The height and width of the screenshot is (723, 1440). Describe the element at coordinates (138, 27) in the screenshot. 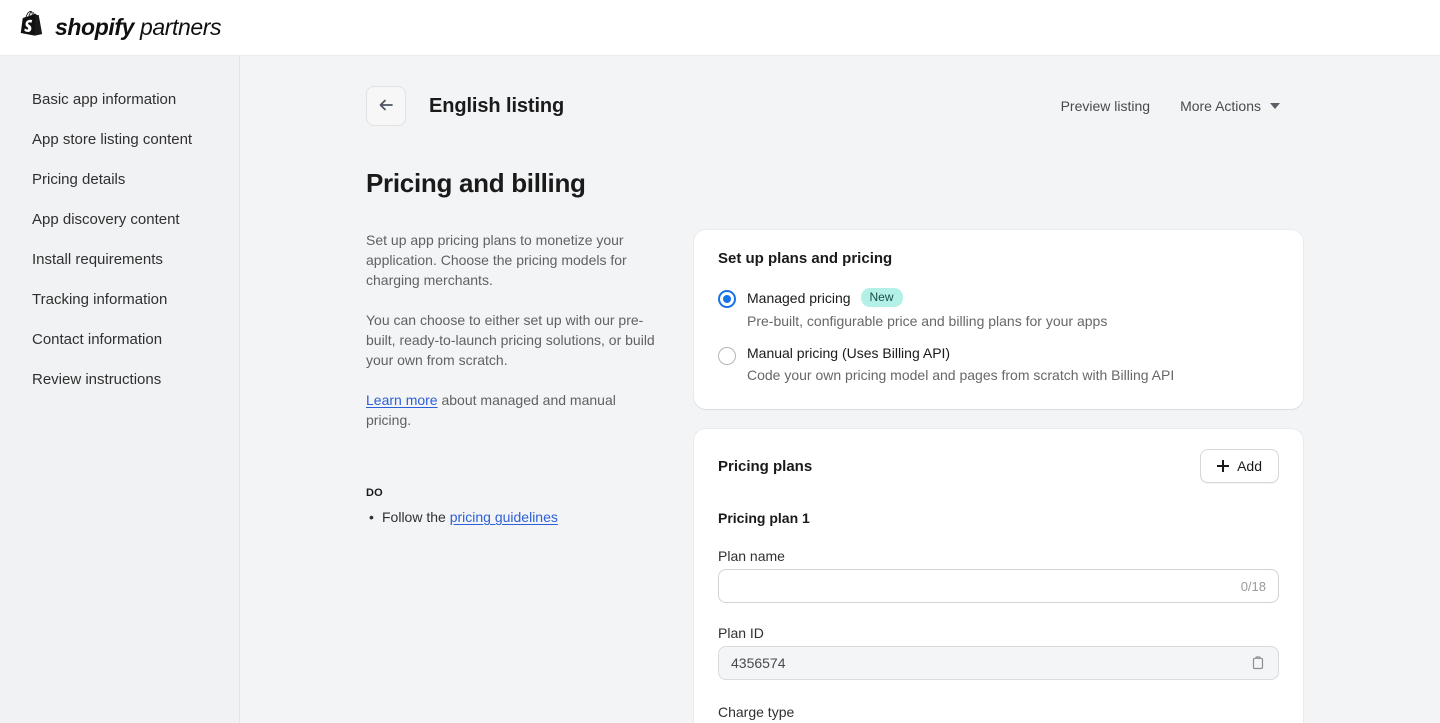

I see `brand-wordmark: shopify partners` at that location.